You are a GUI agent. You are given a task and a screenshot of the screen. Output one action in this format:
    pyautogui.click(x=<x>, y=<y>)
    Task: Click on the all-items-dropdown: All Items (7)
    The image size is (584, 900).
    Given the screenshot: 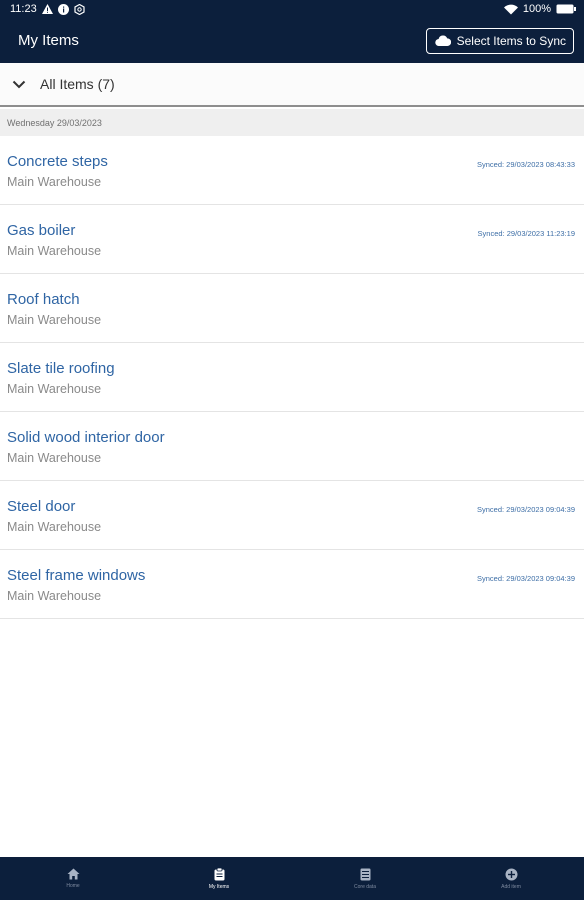 What is the action you would take?
    pyautogui.click(x=292, y=85)
    